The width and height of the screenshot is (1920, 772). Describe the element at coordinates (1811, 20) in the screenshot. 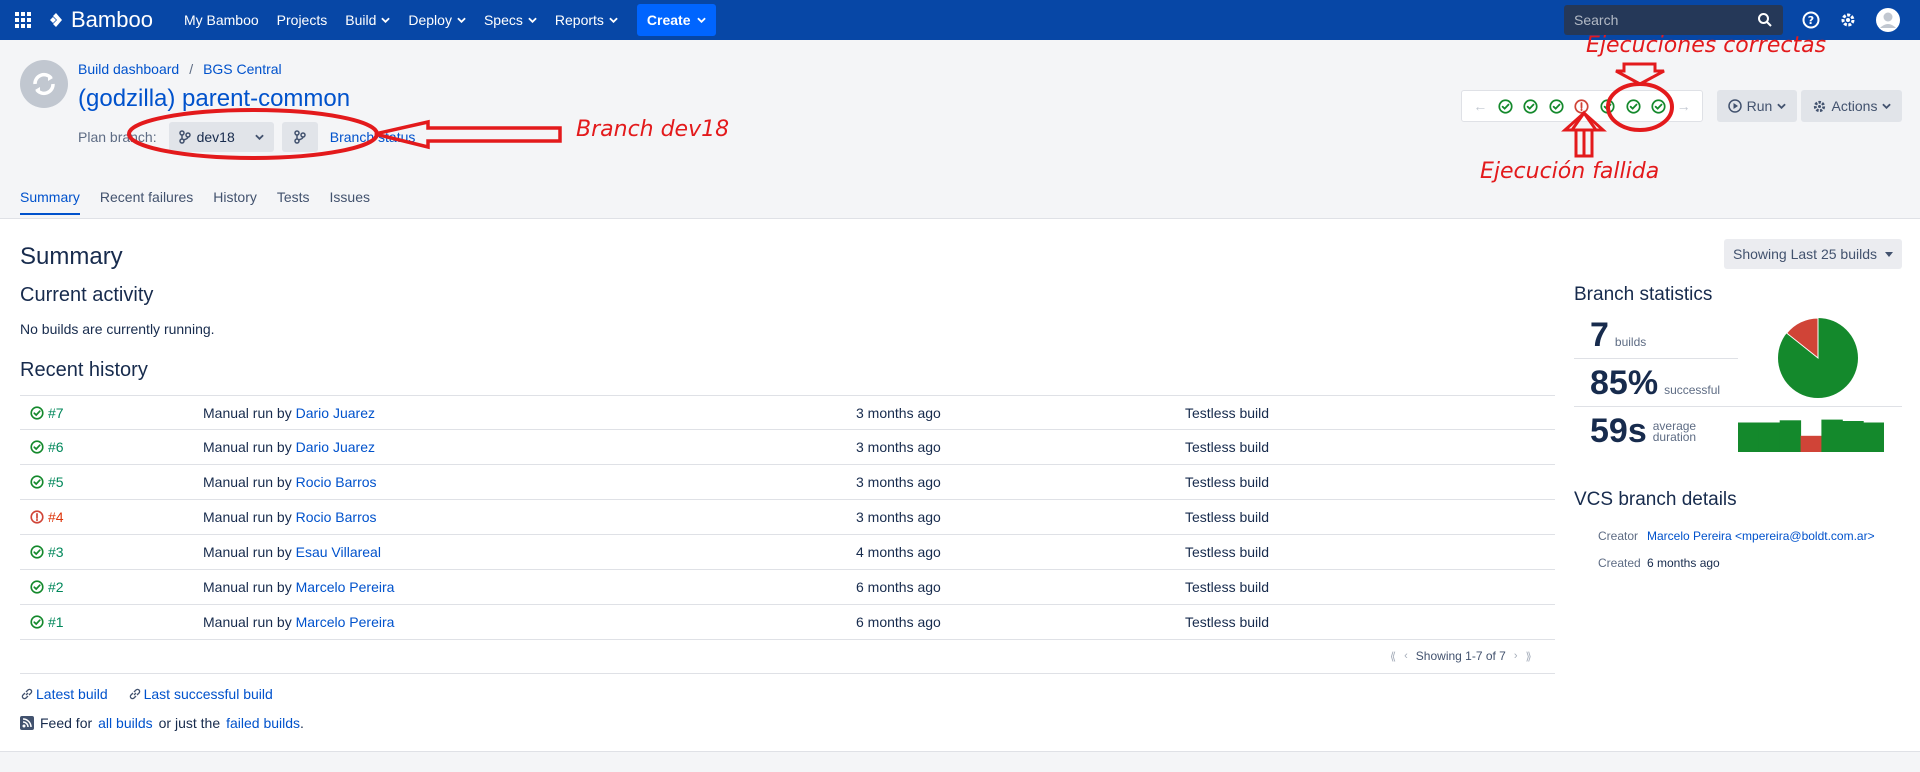

I see `help-button: ?` at that location.